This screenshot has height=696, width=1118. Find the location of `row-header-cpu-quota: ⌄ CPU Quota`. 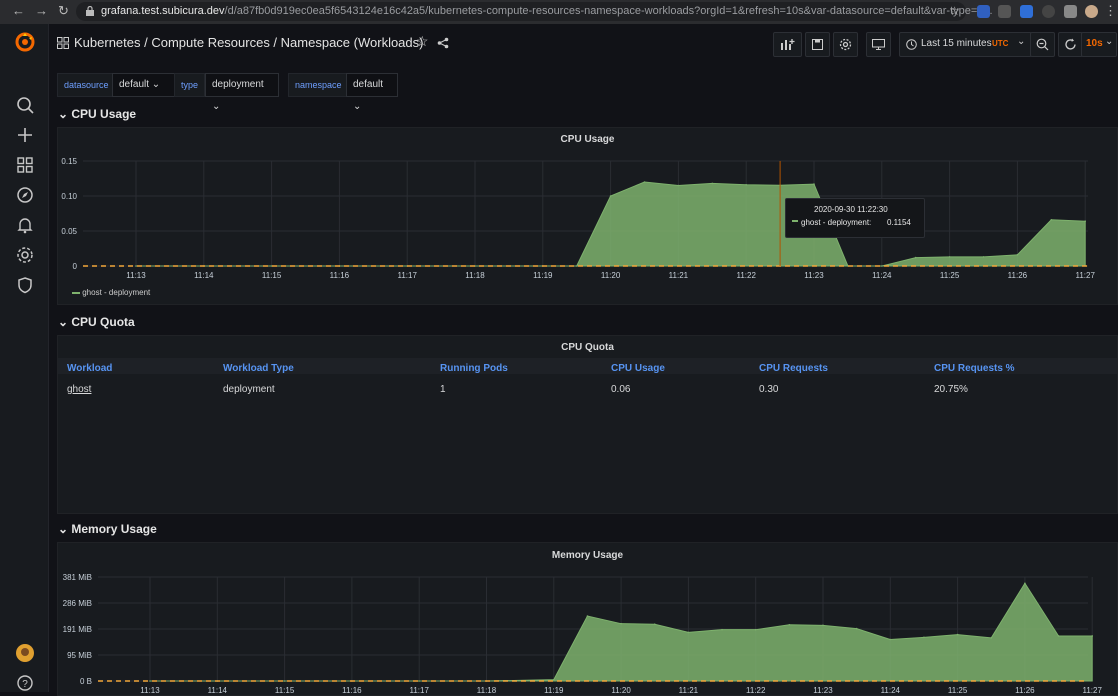

row-header-cpu-quota: ⌄ CPU Quota is located at coordinates (96, 322).